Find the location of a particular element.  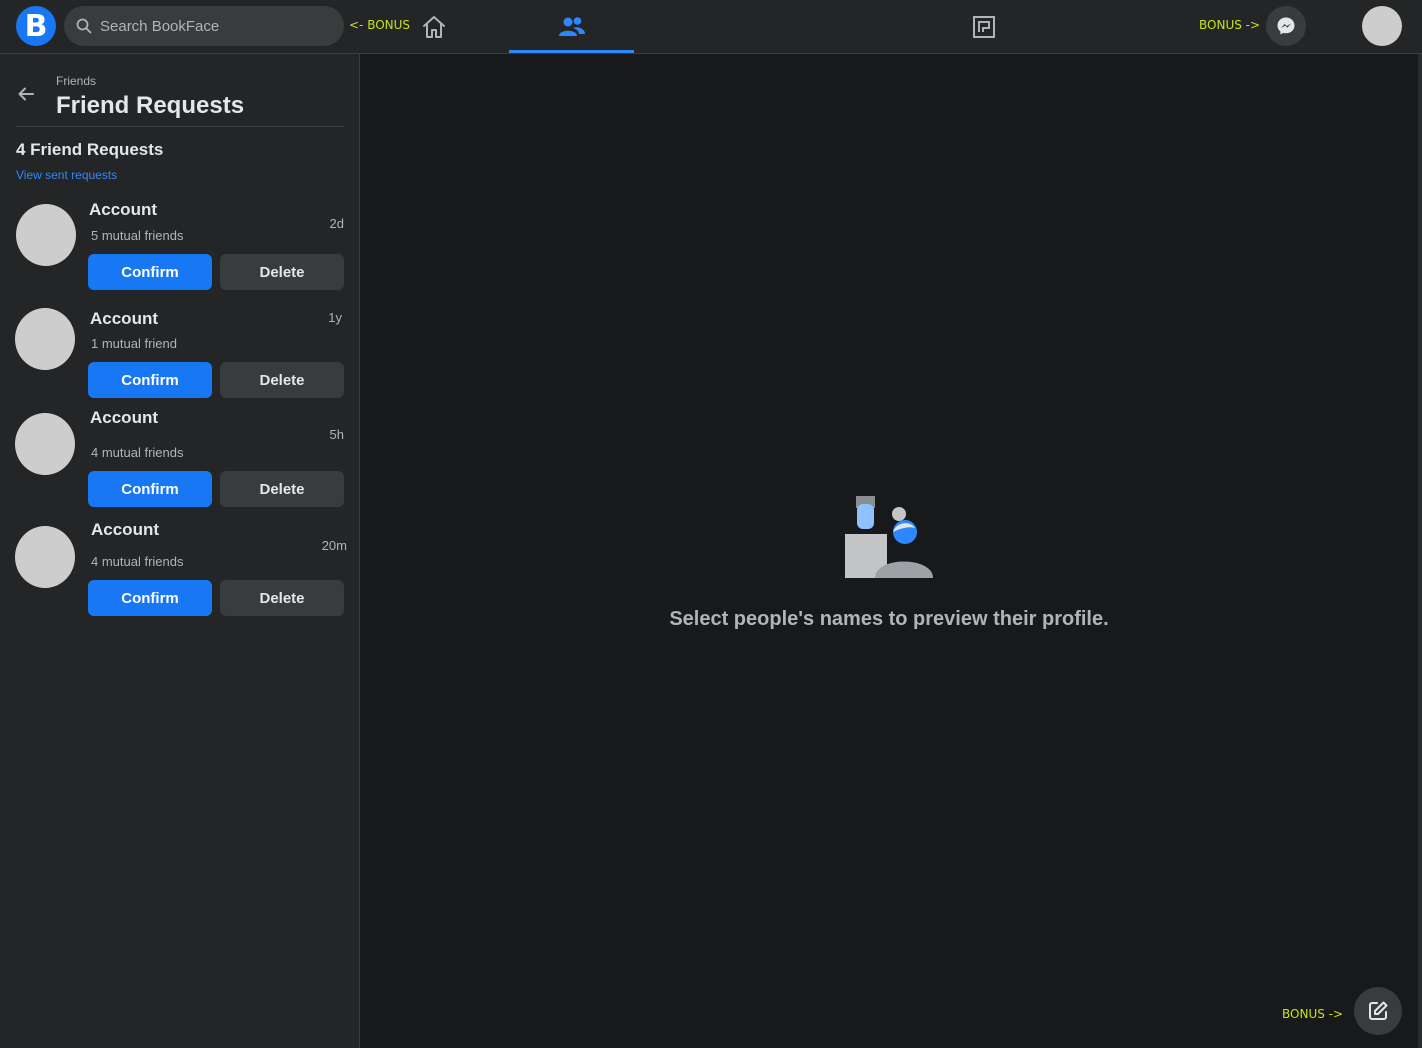

request-time: 1y is located at coordinates (335, 317).